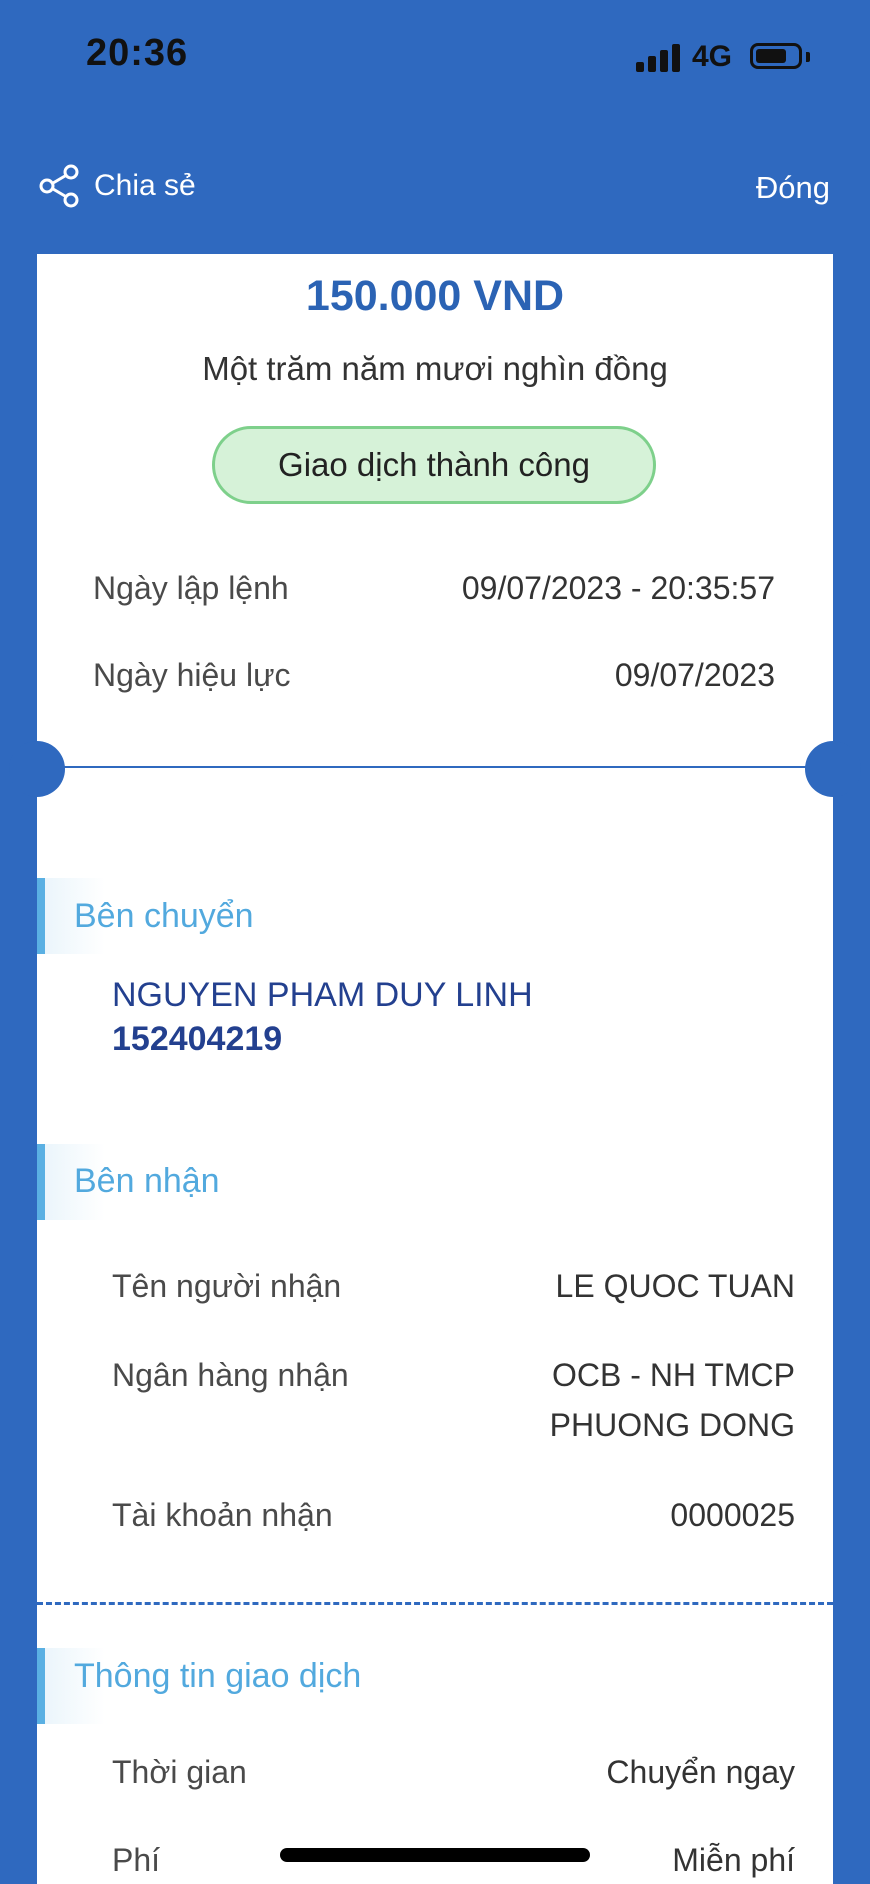 The width and height of the screenshot is (870, 1884). What do you see at coordinates (435, 296) in the screenshot?
I see `transfer-amount: 150.000 VND` at bounding box center [435, 296].